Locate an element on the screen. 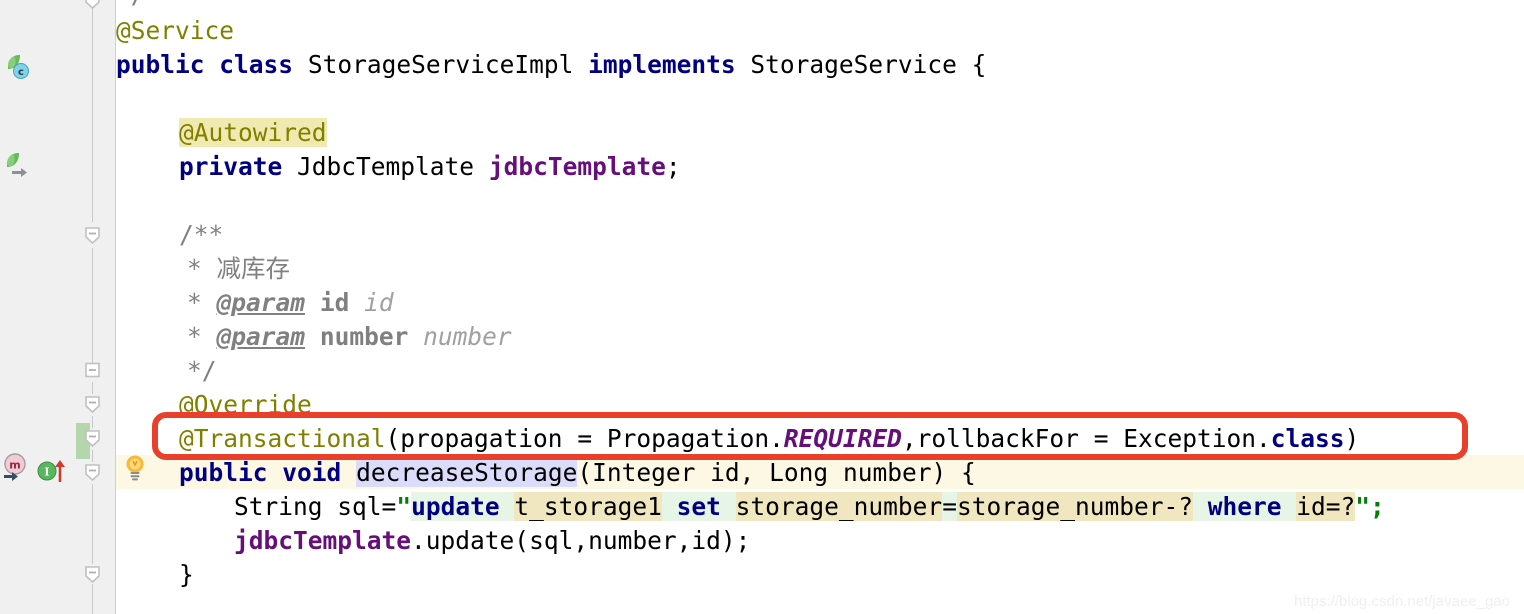 This screenshot has width=1524, height=614. svg-text: I is located at coordinates (46, 472).